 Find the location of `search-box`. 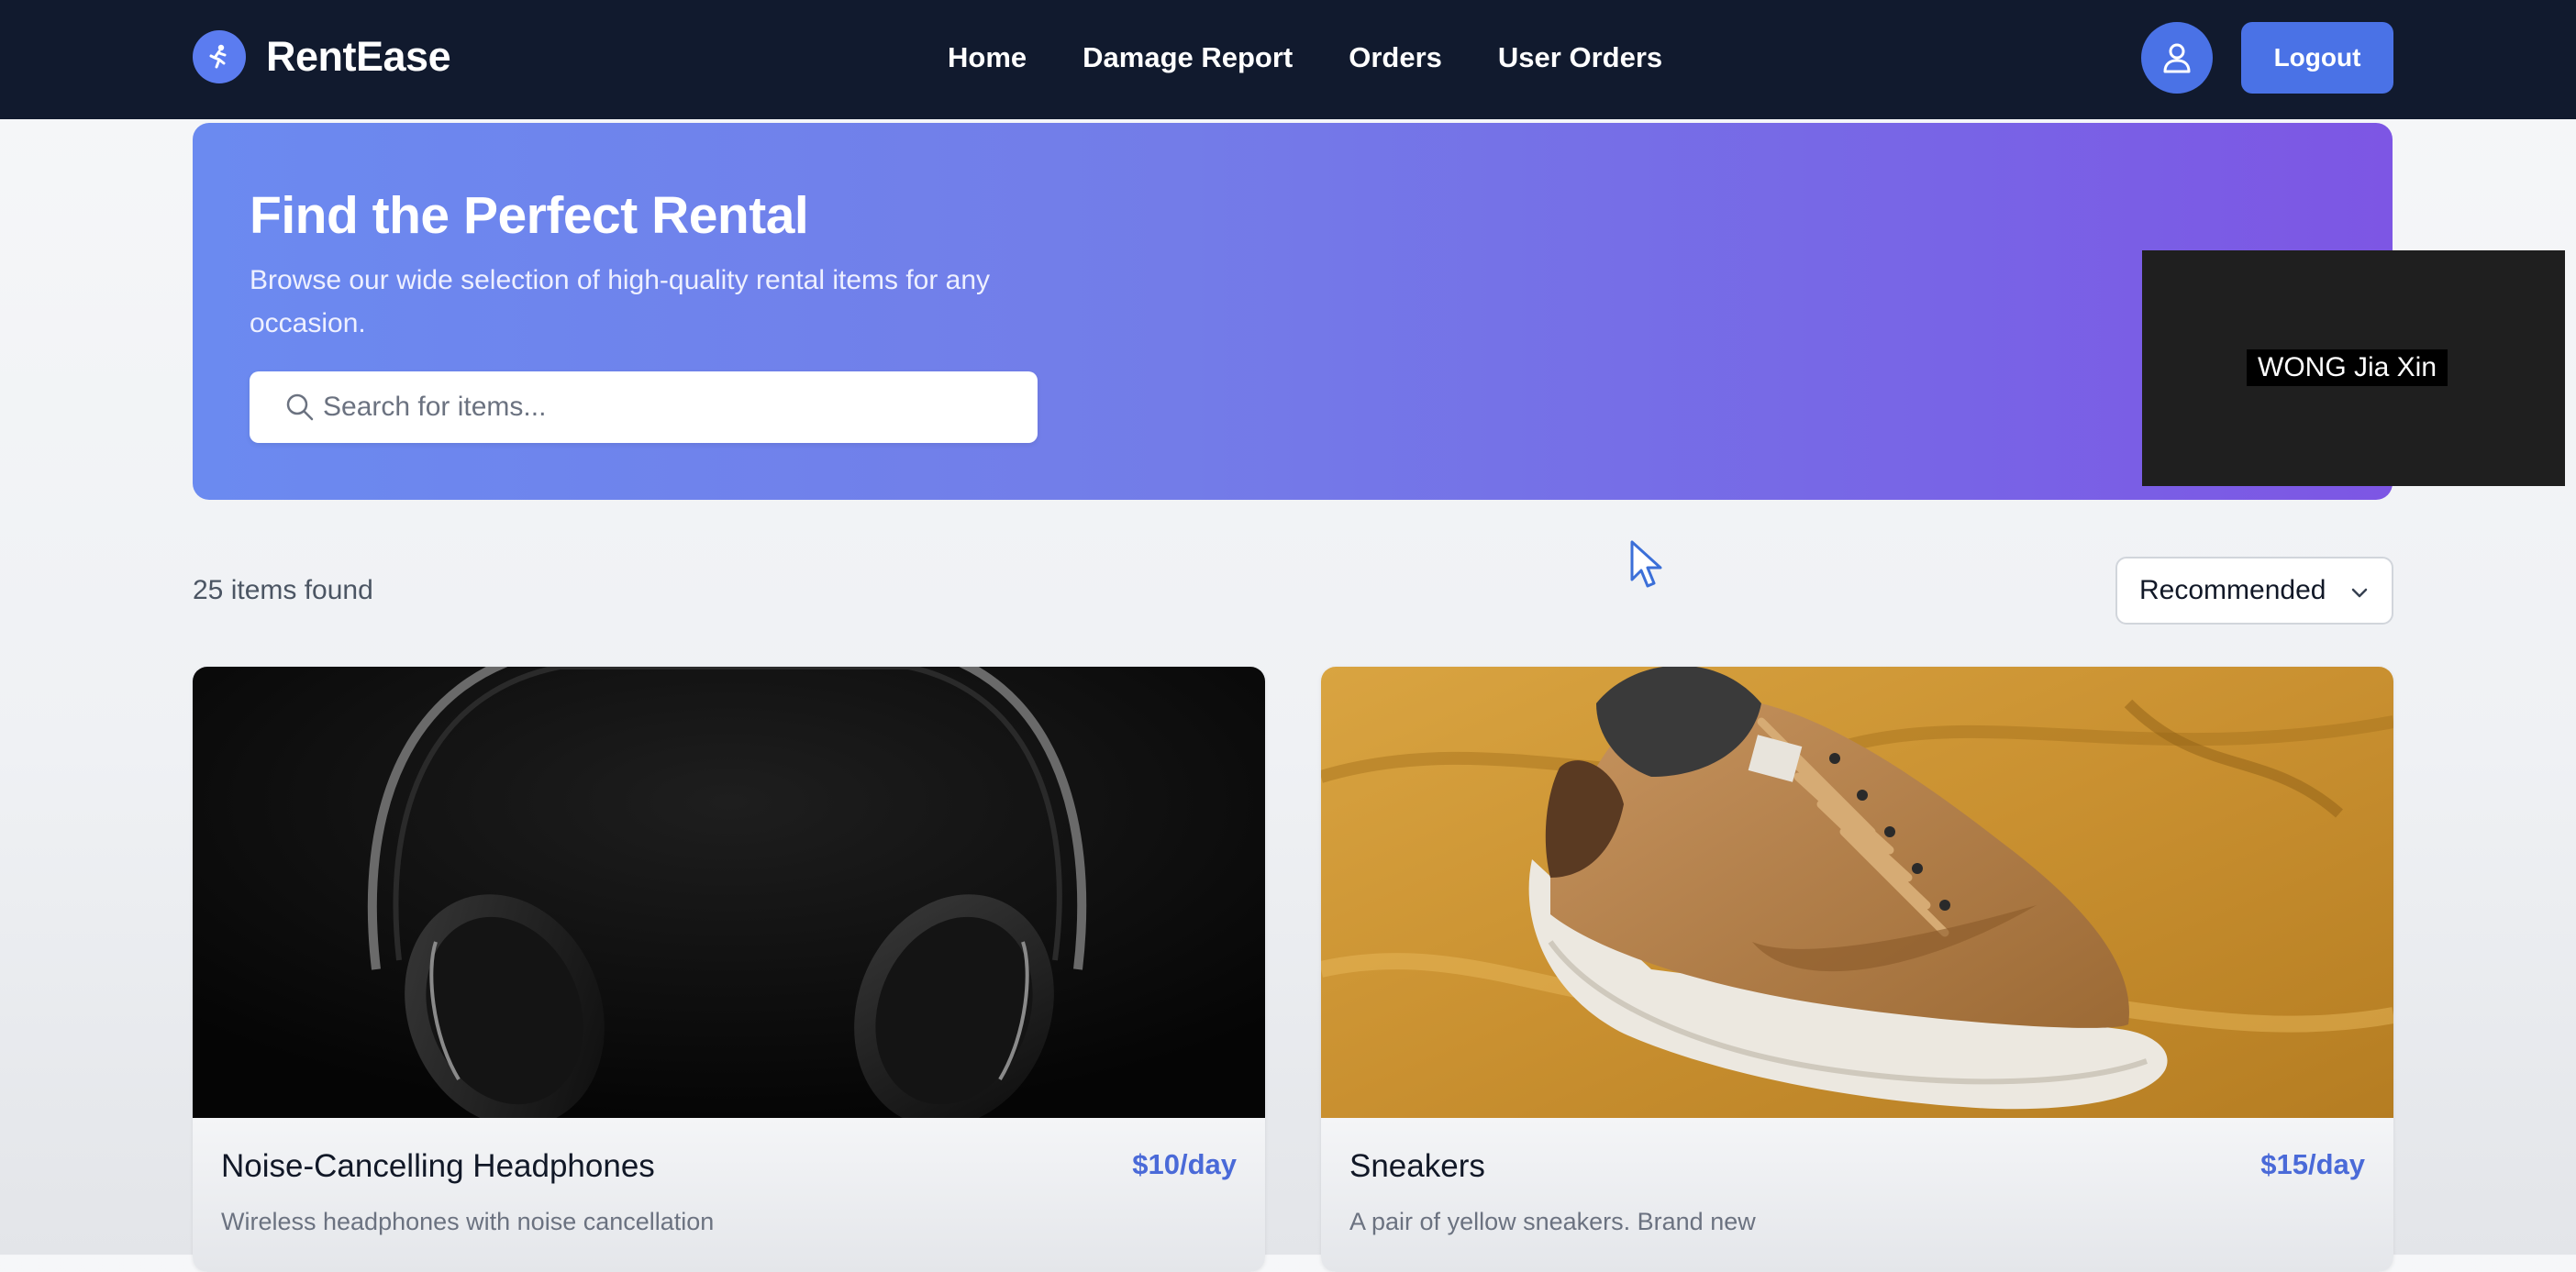

search-box is located at coordinates (644, 407).